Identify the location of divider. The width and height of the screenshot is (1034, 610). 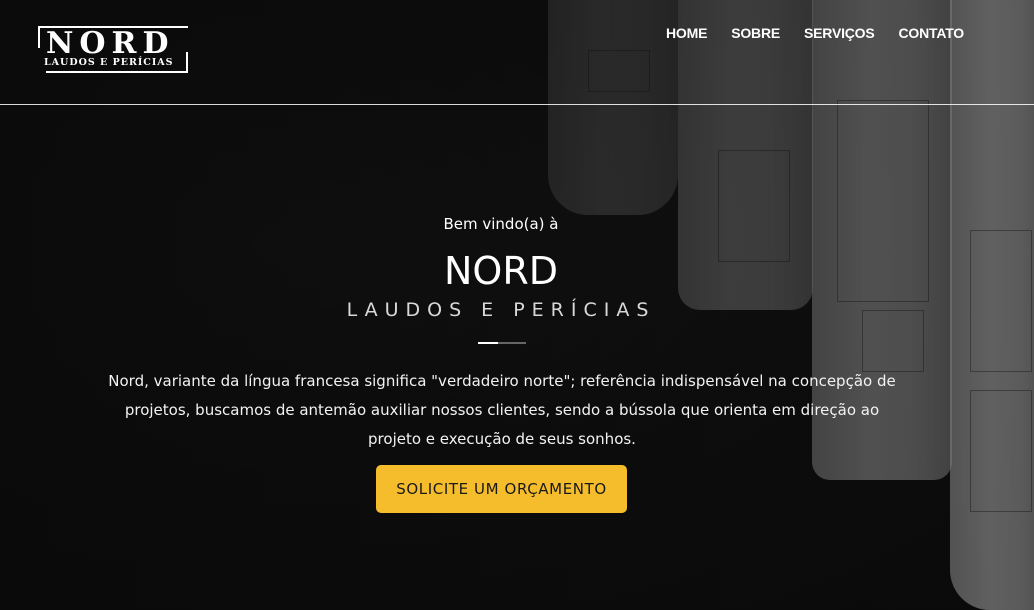
(502, 343).